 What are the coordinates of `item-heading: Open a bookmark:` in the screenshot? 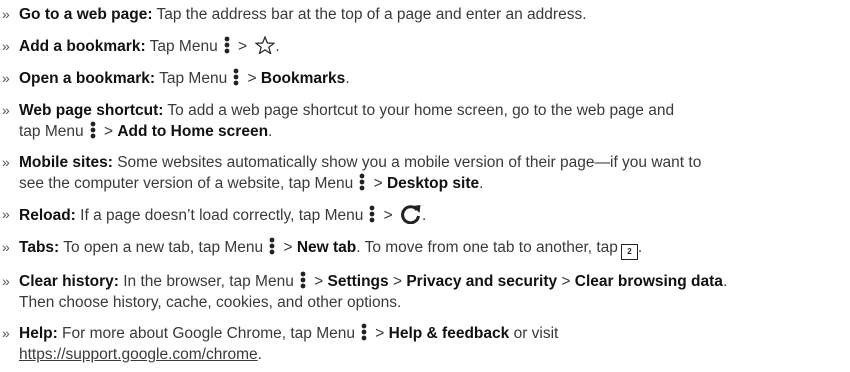 It's located at (87, 78).